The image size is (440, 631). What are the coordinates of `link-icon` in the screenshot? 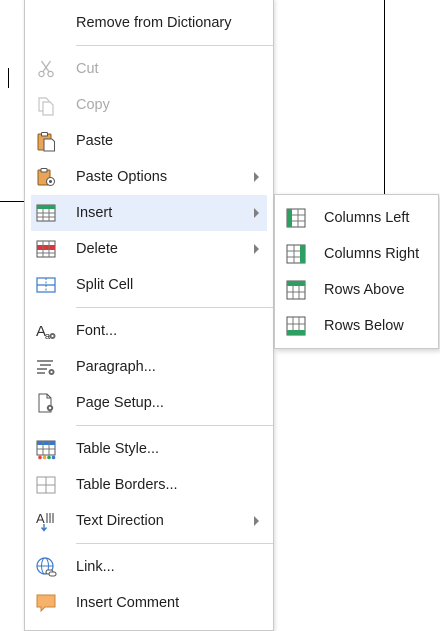 It's located at (46, 567).